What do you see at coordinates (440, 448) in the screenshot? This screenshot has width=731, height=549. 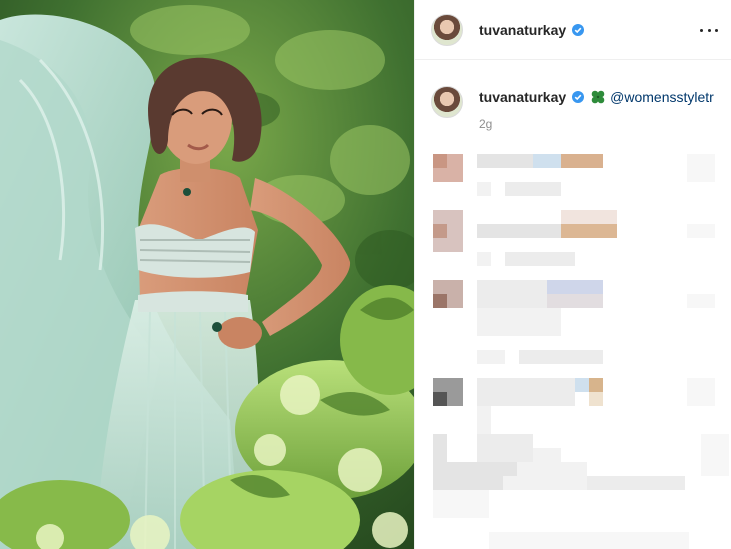 I see `comment-avatar` at bounding box center [440, 448].